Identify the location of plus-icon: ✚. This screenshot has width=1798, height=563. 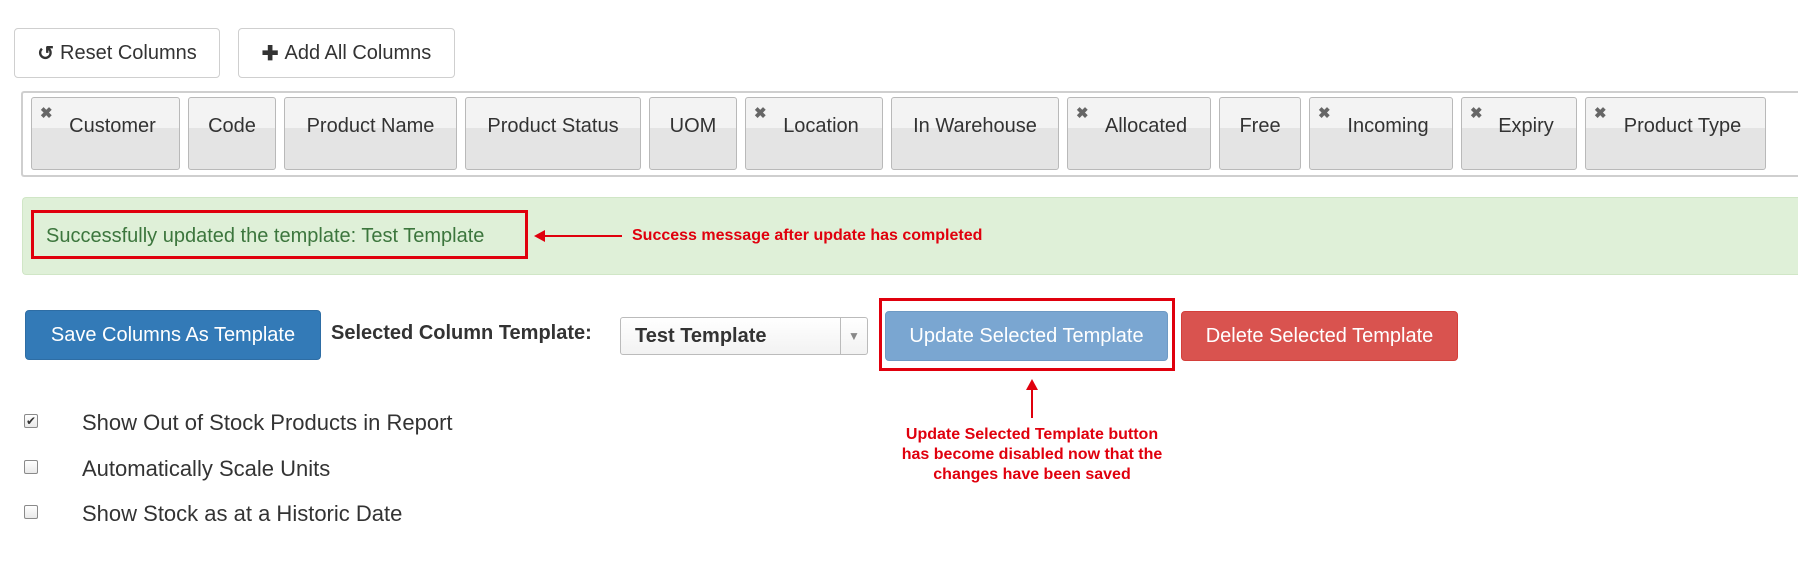
(270, 53).